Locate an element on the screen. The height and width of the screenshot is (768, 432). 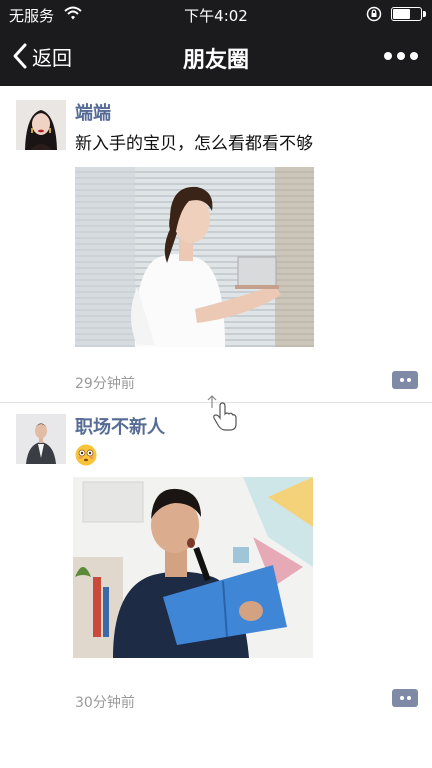
battery-icon is located at coordinates (408, 14).